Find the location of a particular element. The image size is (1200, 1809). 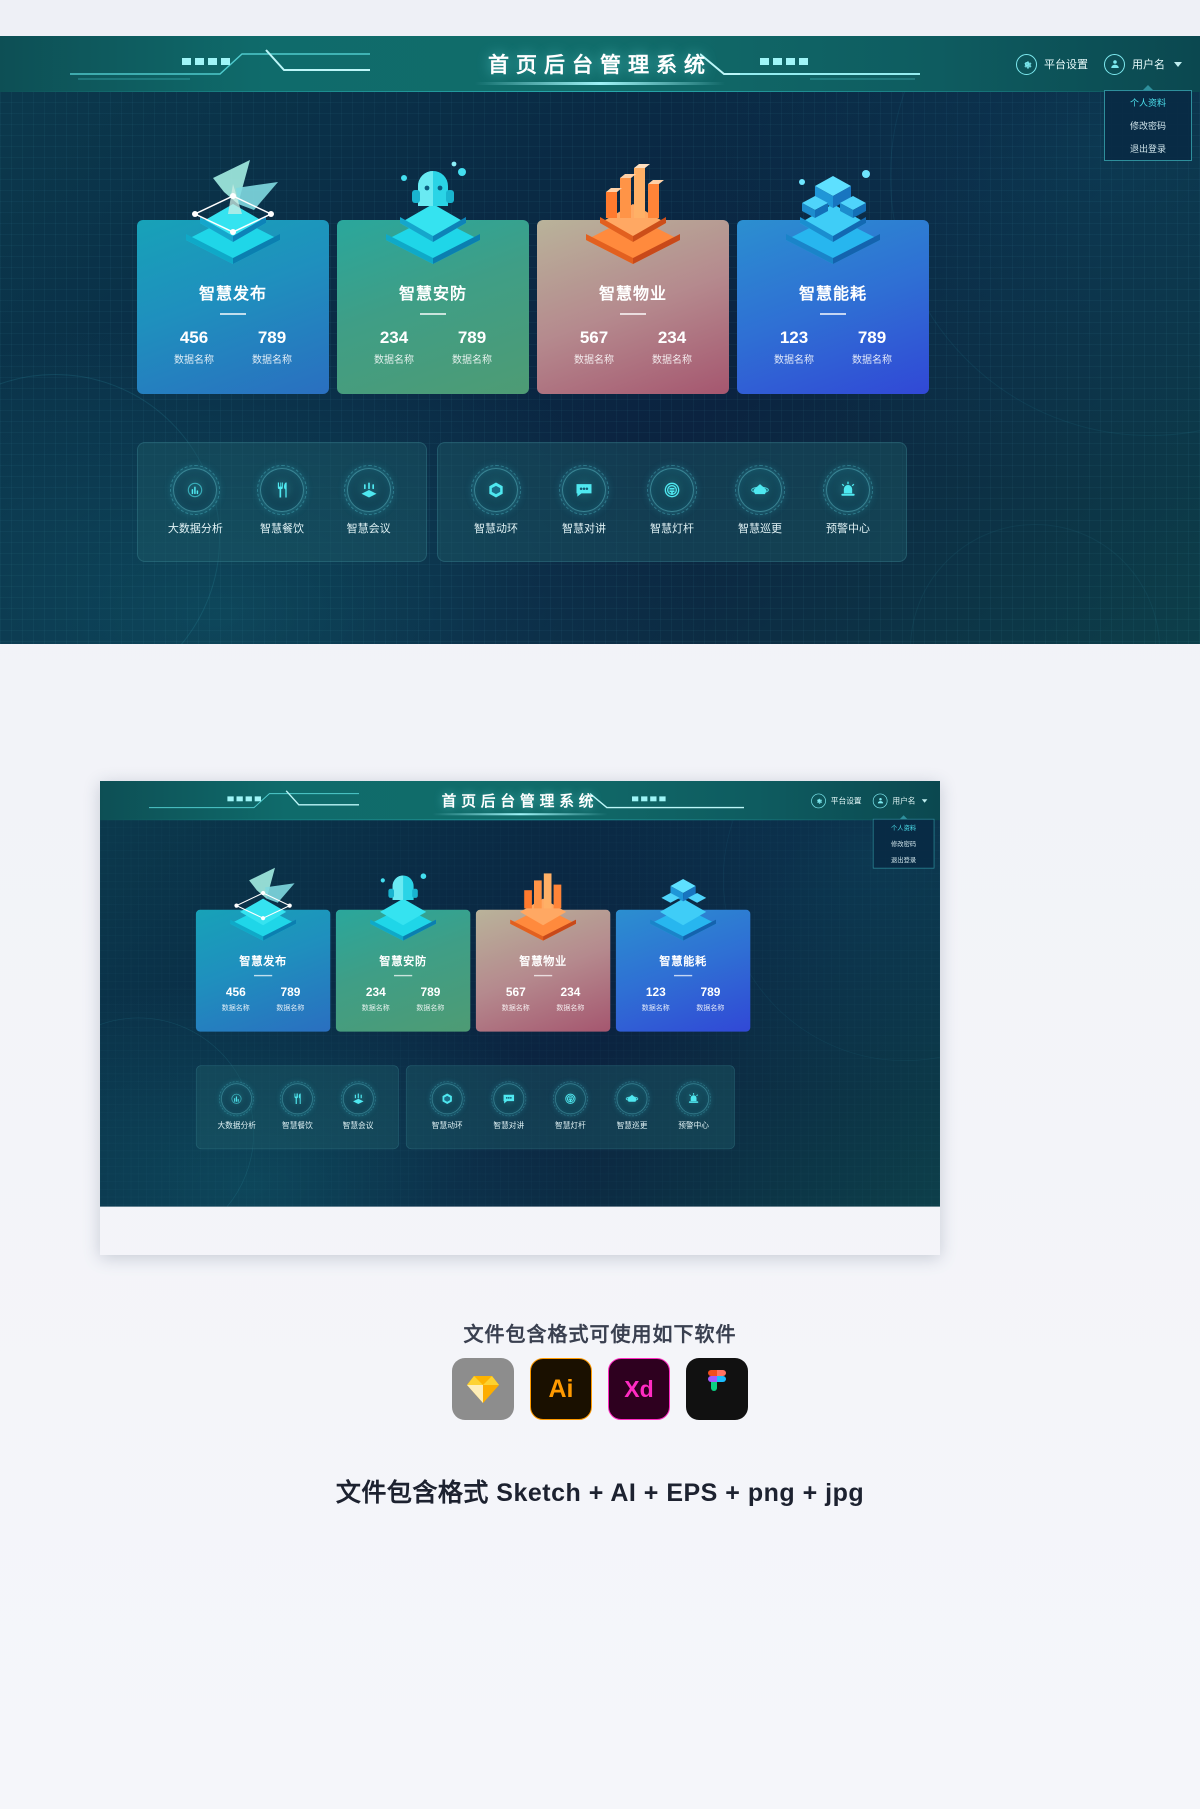

figma-logo is located at coordinates (717, 1389).